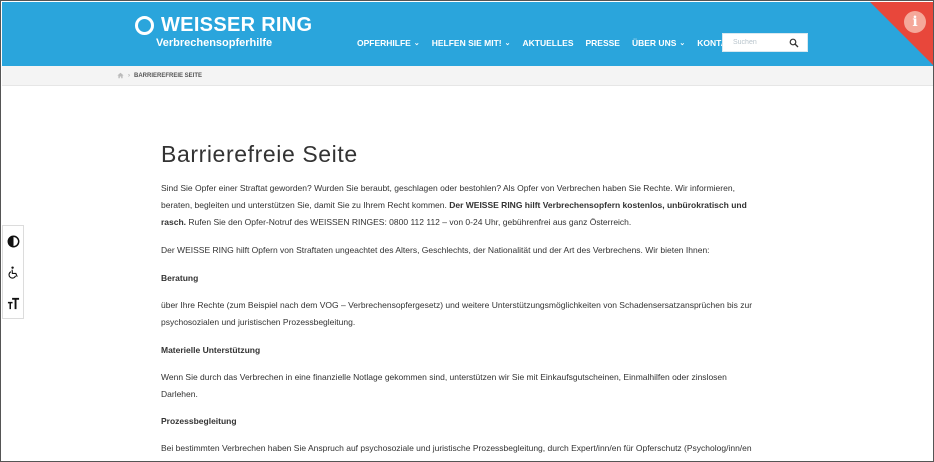 This screenshot has height=462, width=934. Describe the element at coordinates (211, 349) in the screenshot. I see `section-heading: Materielle Unterstützung` at that location.